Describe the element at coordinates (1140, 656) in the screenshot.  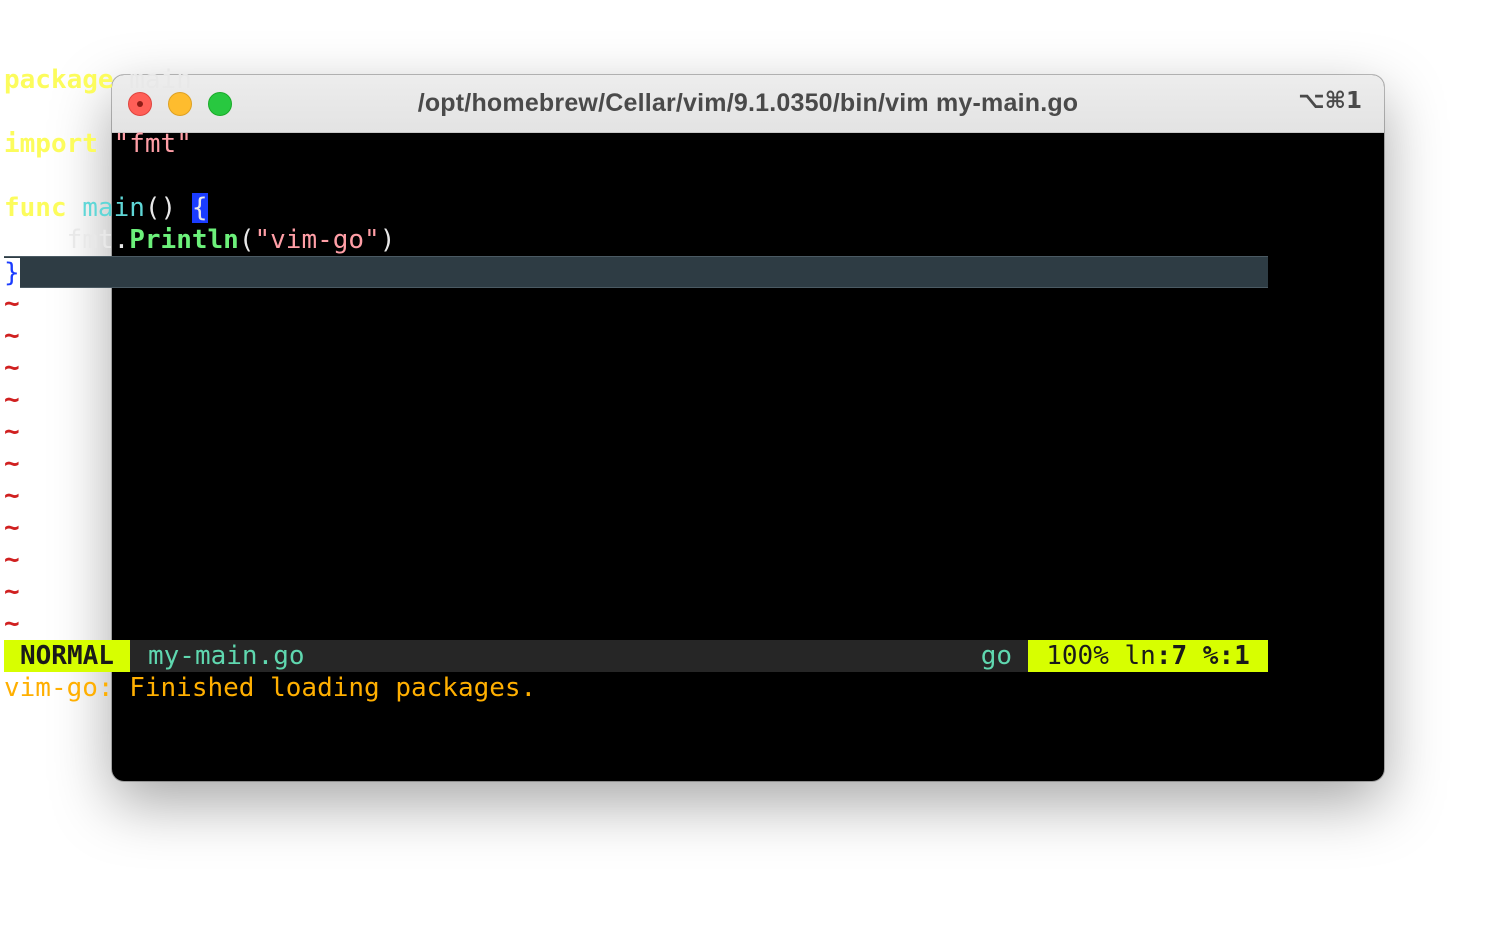
I see `status-line-label: ln` at that location.